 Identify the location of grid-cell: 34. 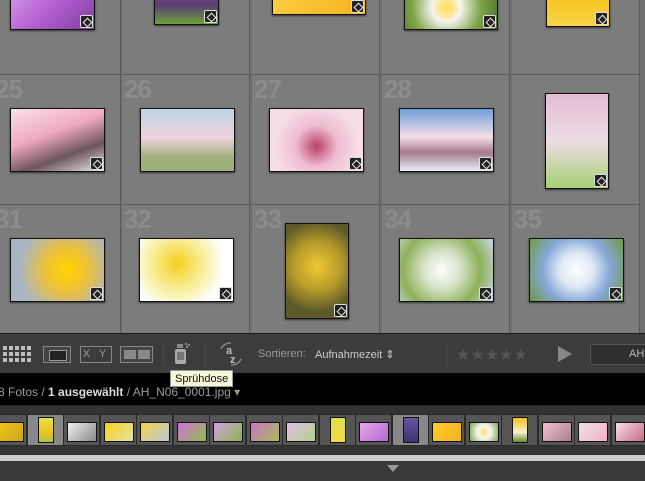
(446, 269).